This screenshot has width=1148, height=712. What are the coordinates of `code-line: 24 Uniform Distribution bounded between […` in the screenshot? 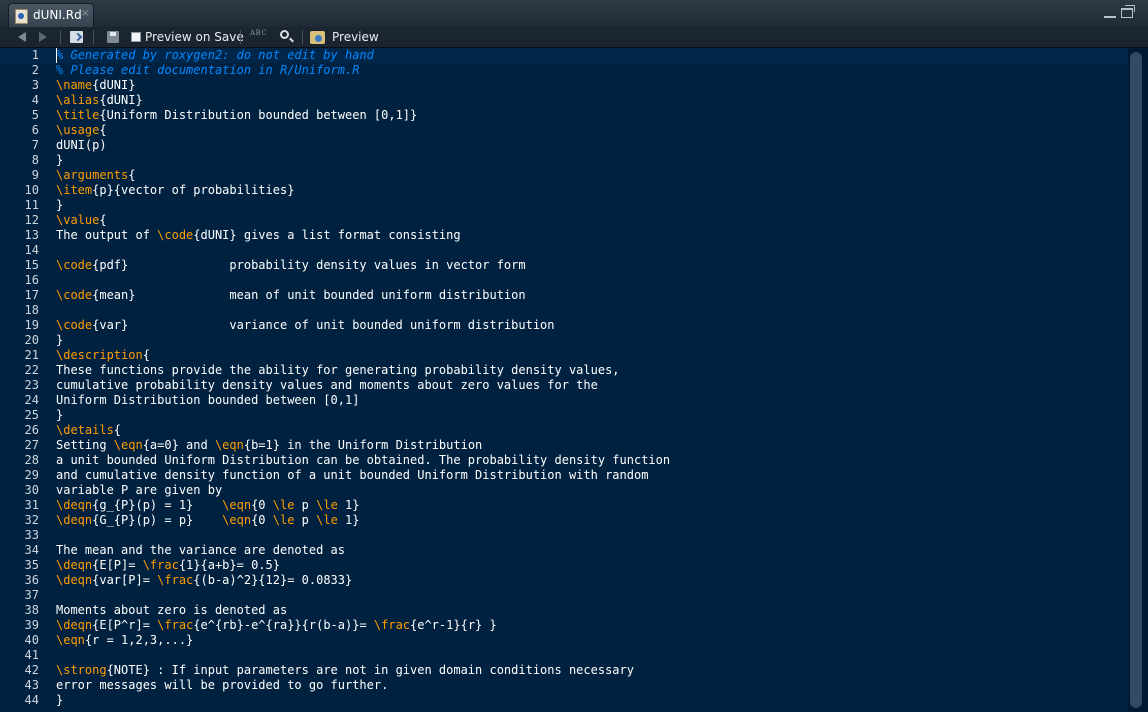 It's located at (564, 400).